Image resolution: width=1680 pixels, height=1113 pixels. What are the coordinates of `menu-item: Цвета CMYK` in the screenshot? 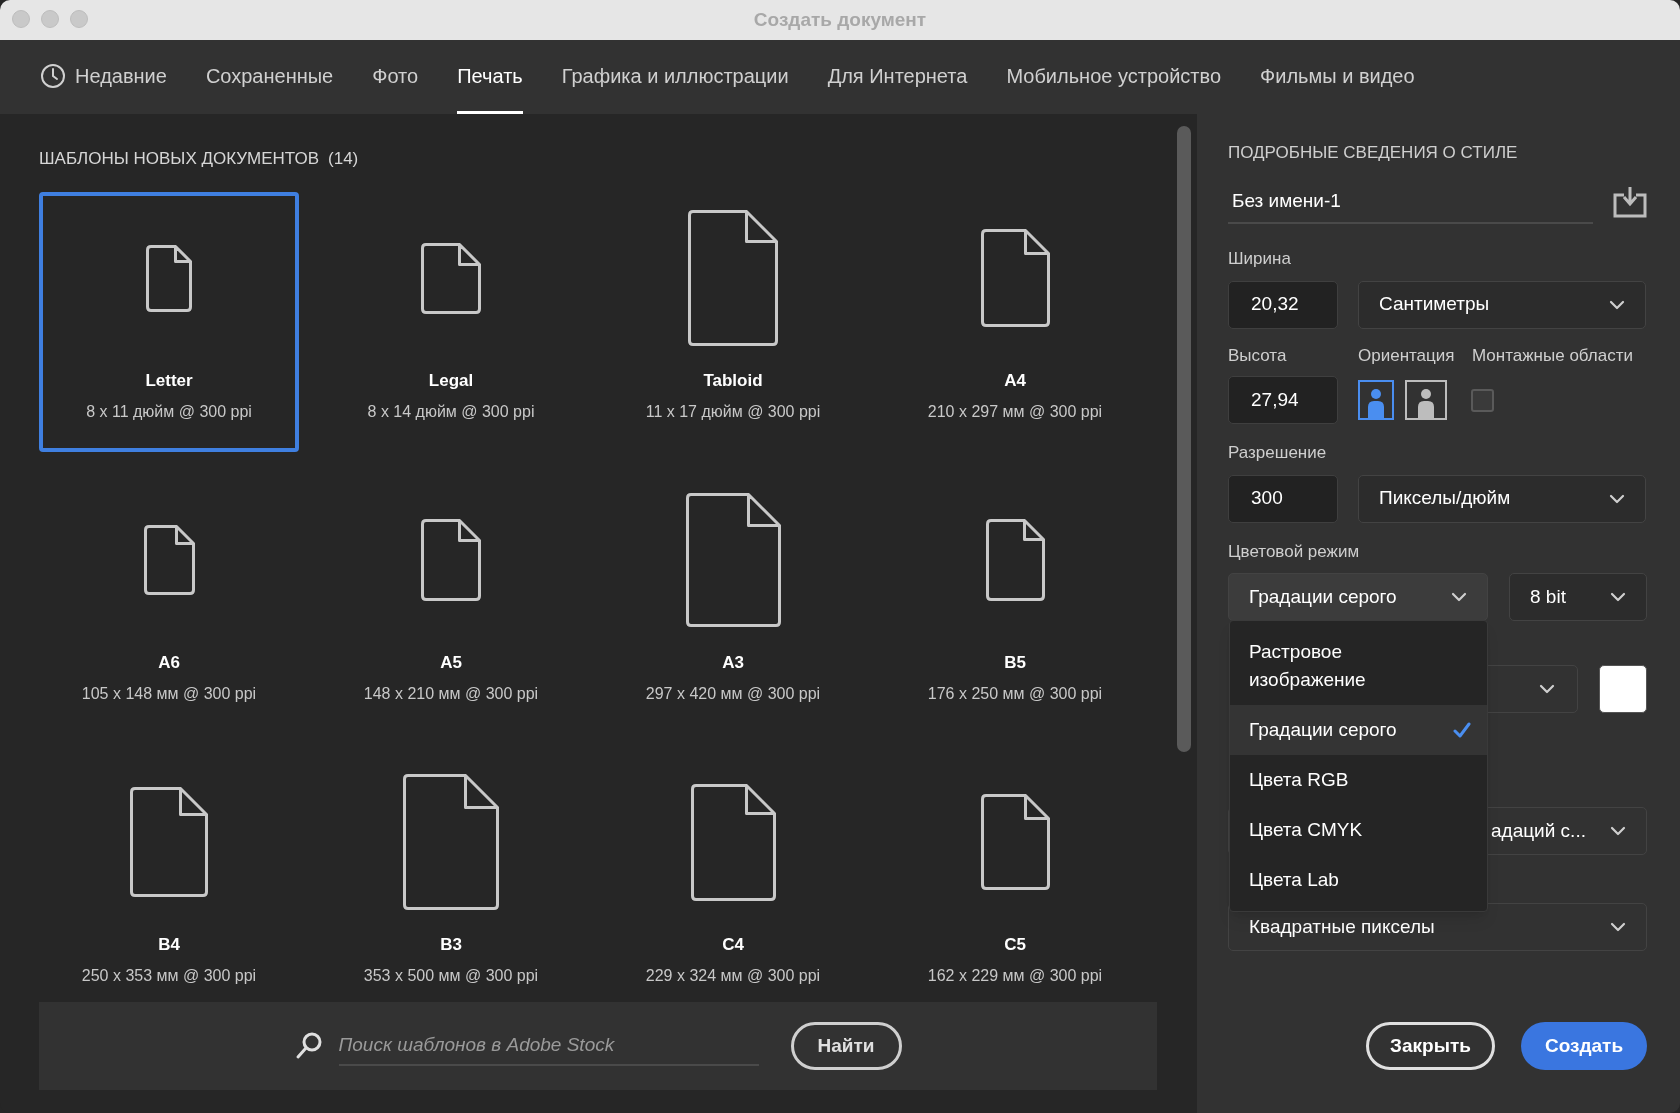 It's located at (1358, 830).